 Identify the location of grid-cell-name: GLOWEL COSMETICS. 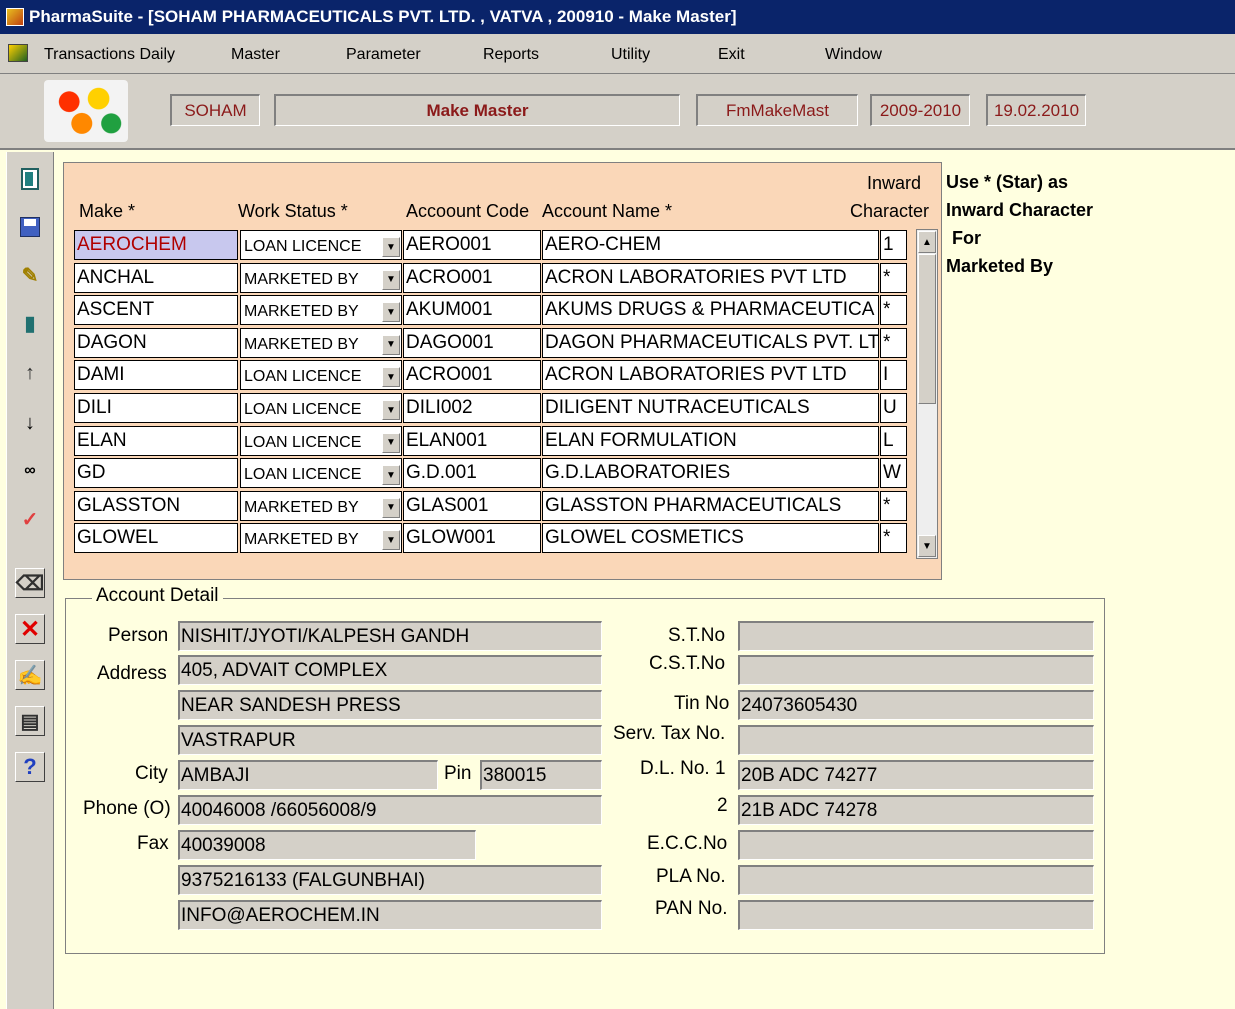
(710, 538).